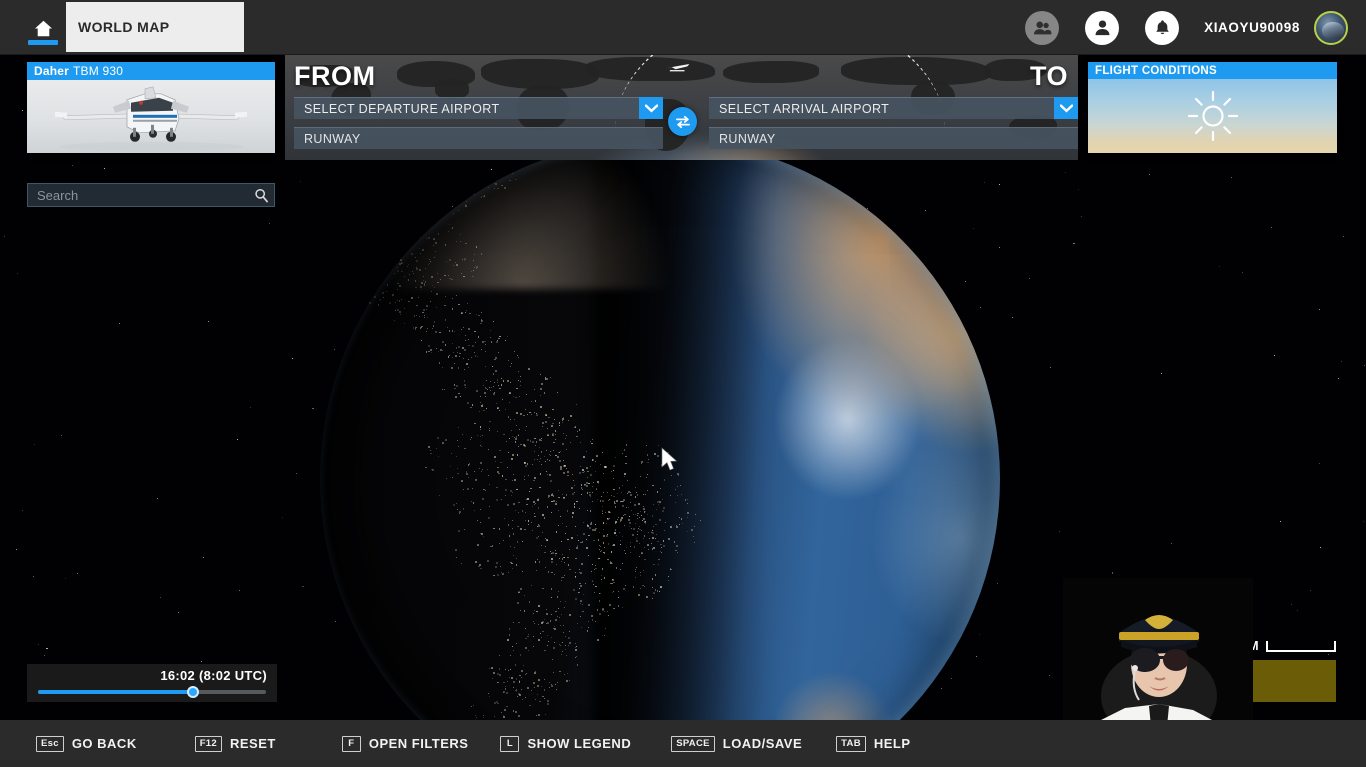 The image size is (1366, 767). What do you see at coordinates (747, 138) in the screenshot?
I see `arrival-runway-value: RUNWAY` at bounding box center [747, 138].